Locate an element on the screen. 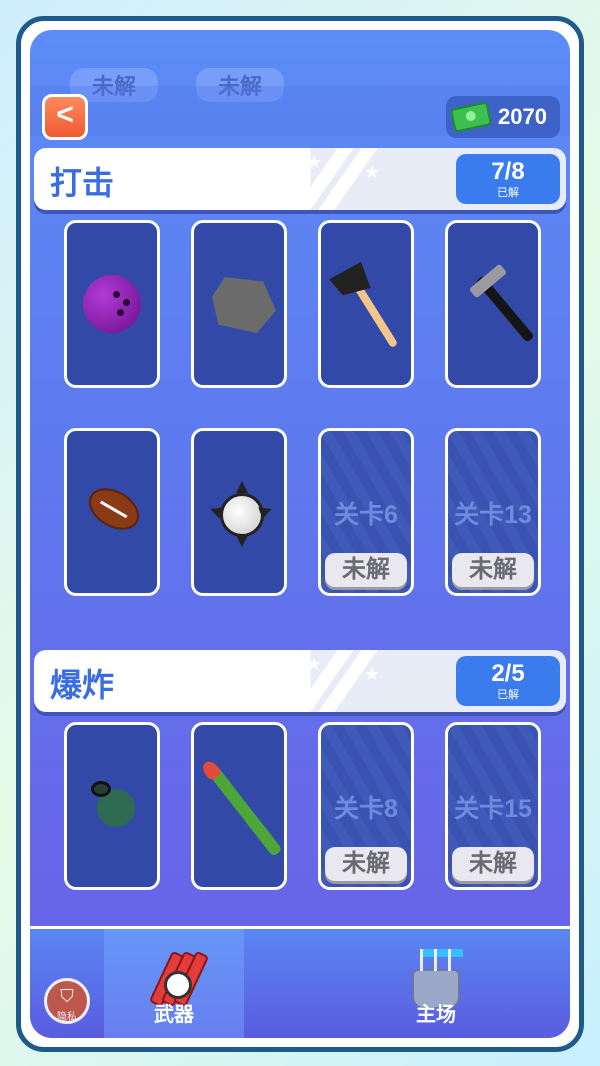 The height and width of the screenshot is (1066, 600). nav-tab-home: 主场 is located at coordinates (436, 983).